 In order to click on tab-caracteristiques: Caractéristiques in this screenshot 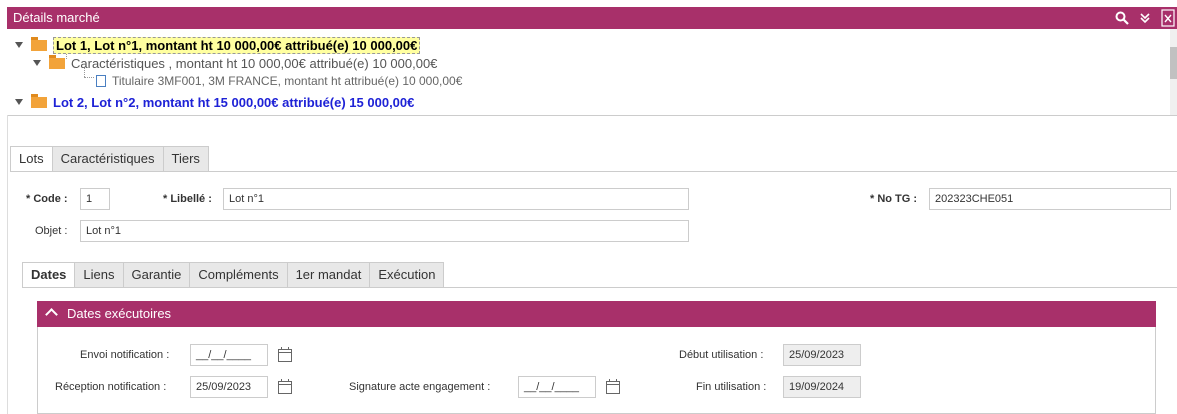, I will do `click(107, 159)`.